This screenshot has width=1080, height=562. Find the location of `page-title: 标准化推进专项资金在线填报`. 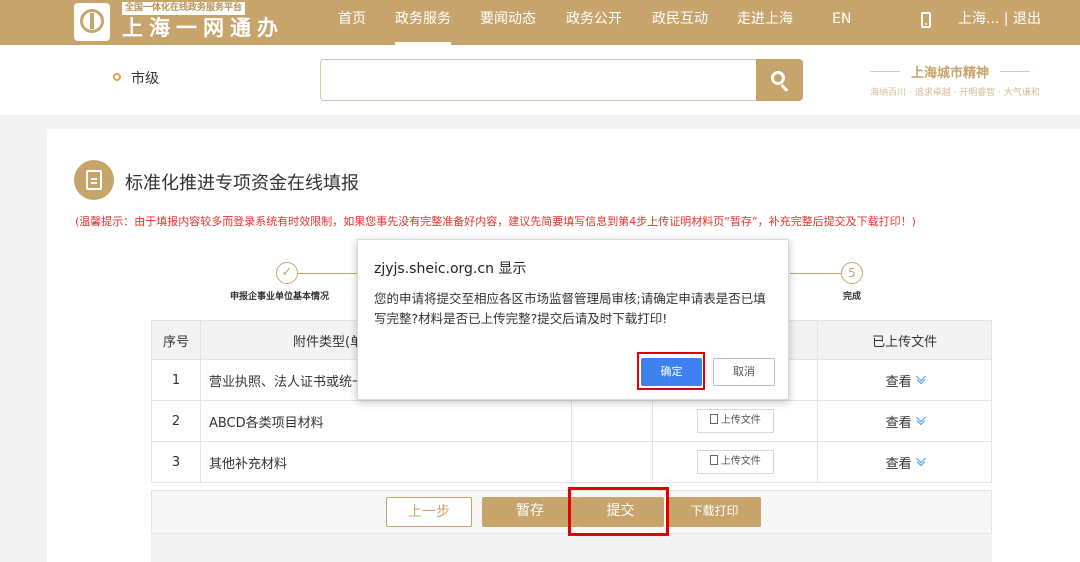

page-title: 标准化推进专项资金在线填报 is located at coordinates (242, 183).